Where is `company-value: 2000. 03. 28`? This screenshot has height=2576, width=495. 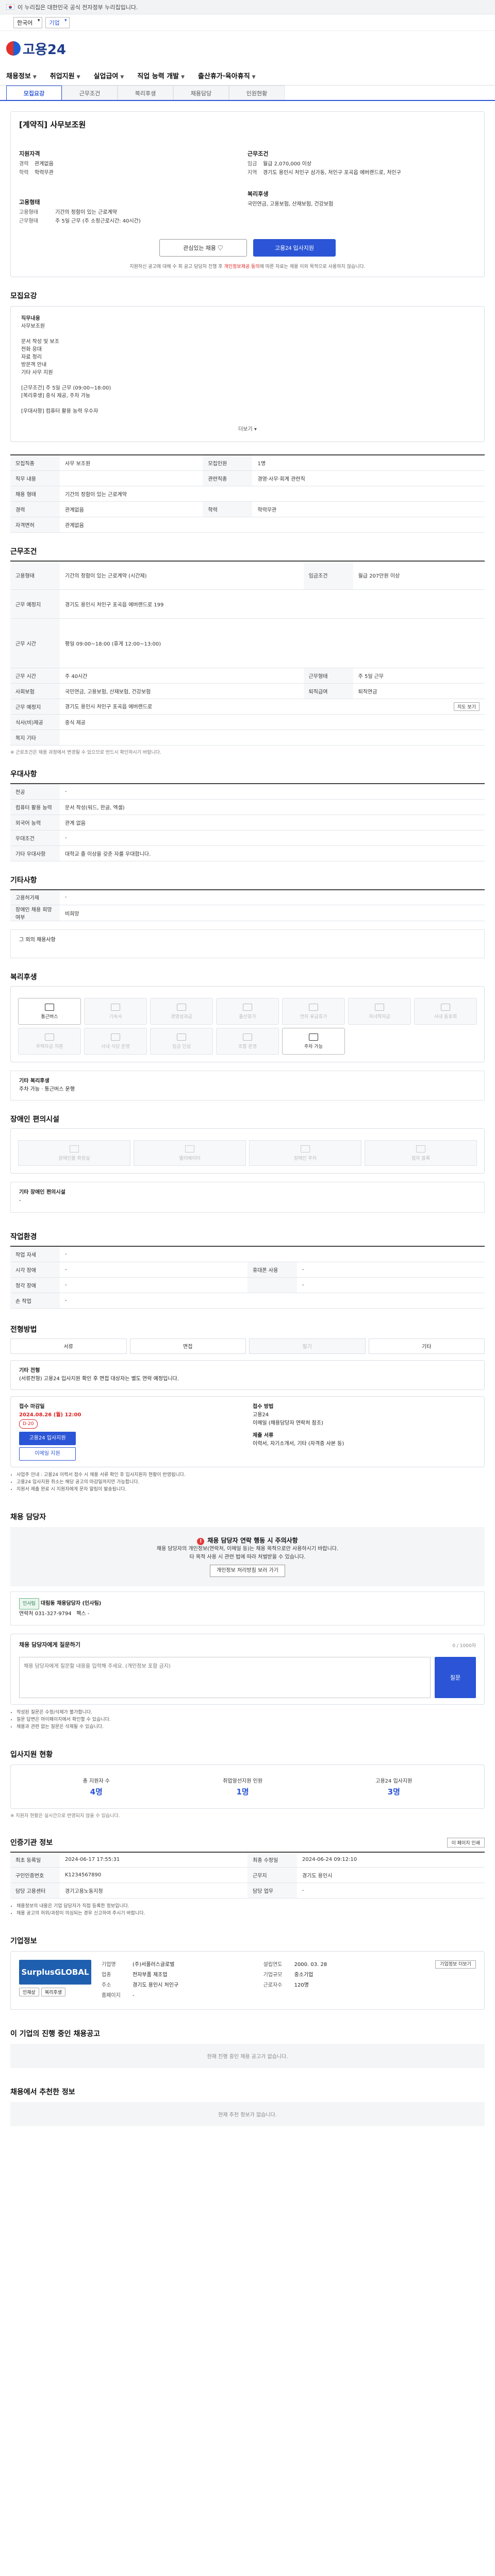 company-value: 2000. 03. 28 is located at coordinates (311, 1965).